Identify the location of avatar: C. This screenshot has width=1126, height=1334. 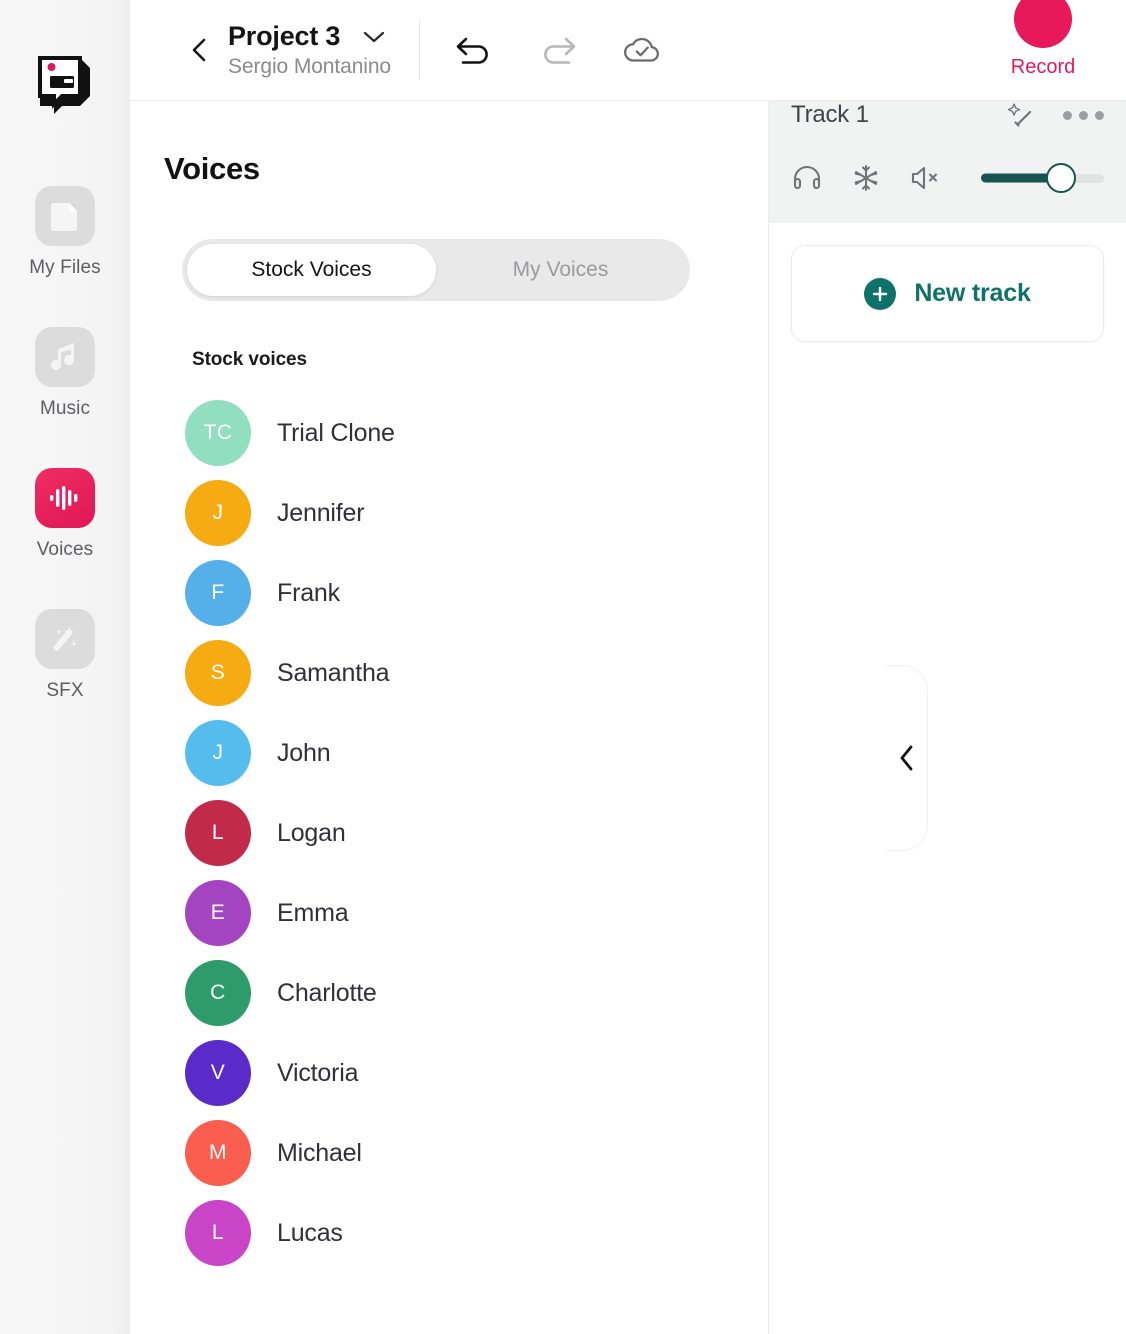
(218, 993).